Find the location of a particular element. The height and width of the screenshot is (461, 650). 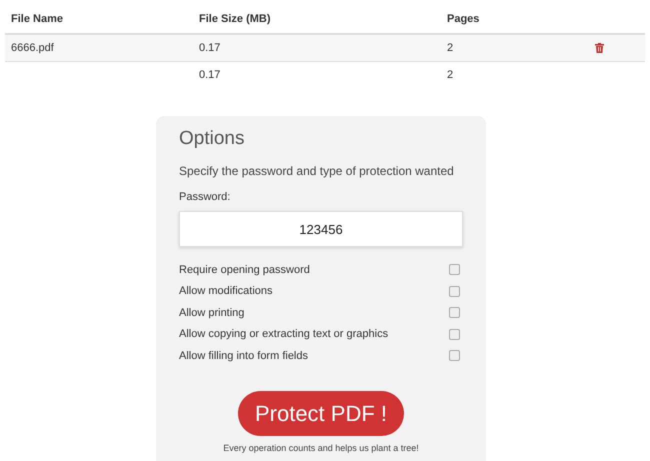

trash-icon is located at coordinates (599, 48).